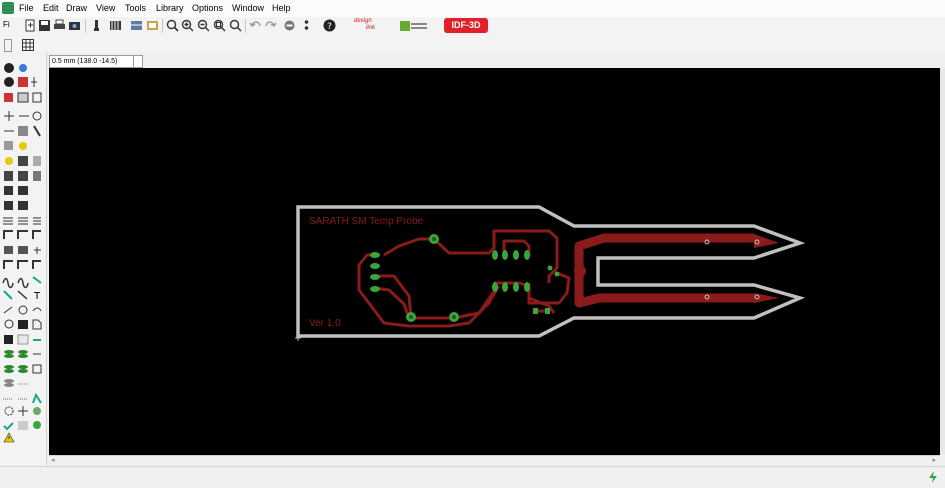 This screenshot has height=488, width=945. I want to click on vertical-scrollbar, so click(942, 261).